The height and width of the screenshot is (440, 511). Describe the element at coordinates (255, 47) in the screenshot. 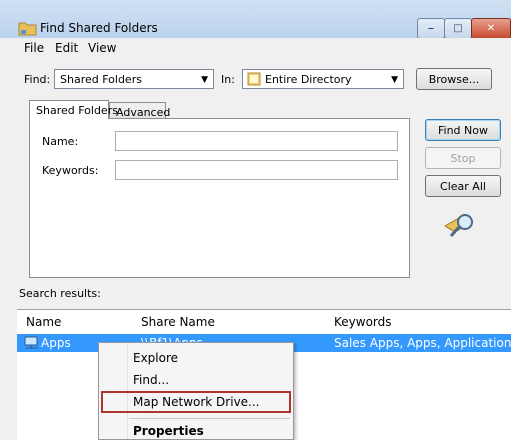

I see `menu-bar: File Edit View` at that location.